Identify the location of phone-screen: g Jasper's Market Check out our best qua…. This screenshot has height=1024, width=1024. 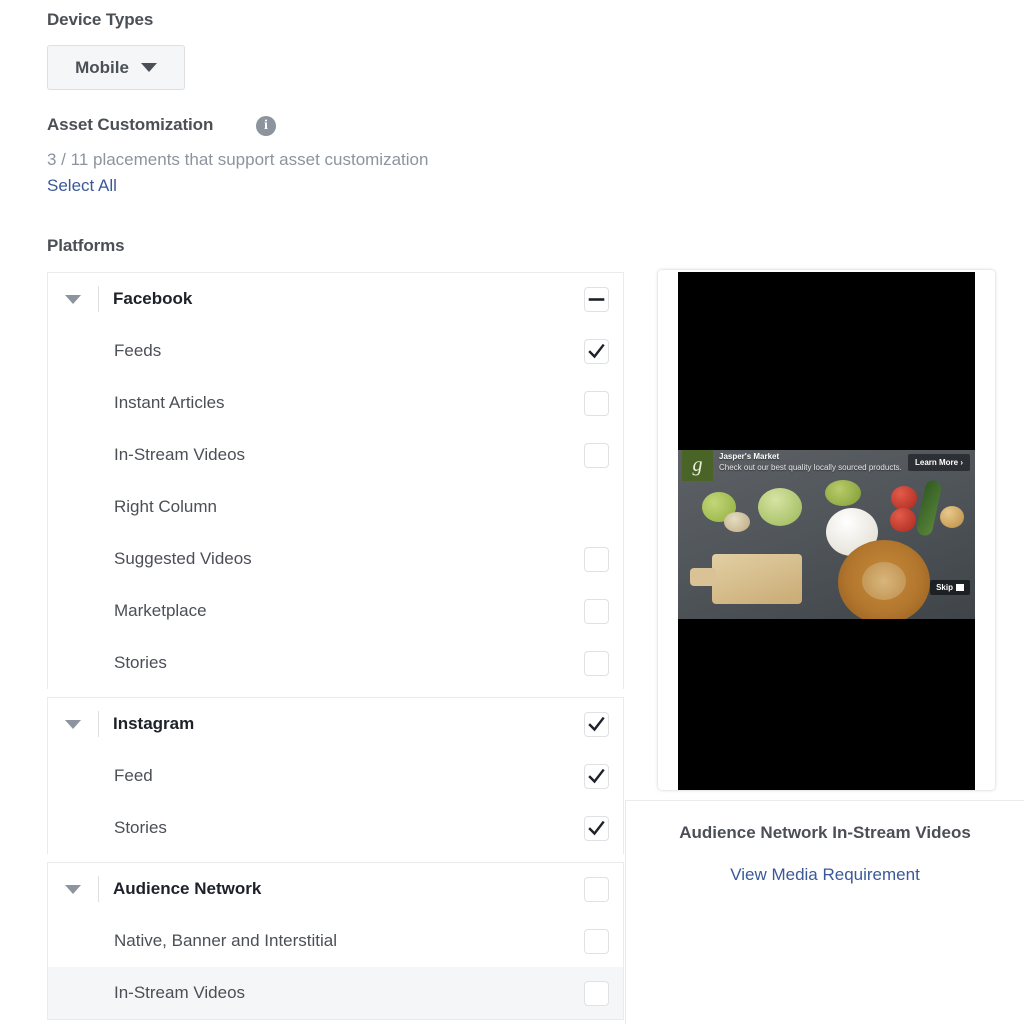
(826, 531).